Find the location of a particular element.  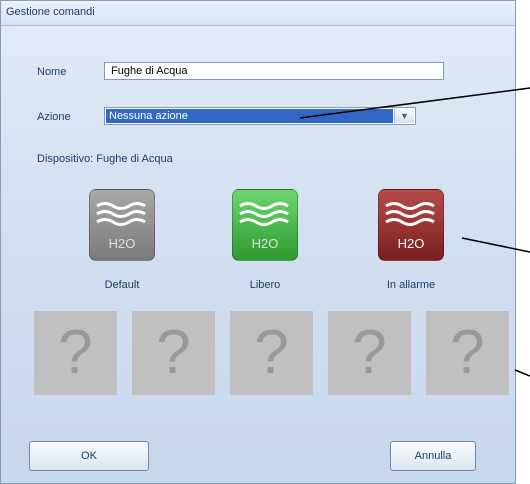

callout-line-slots is located at coordinates (522, 373).